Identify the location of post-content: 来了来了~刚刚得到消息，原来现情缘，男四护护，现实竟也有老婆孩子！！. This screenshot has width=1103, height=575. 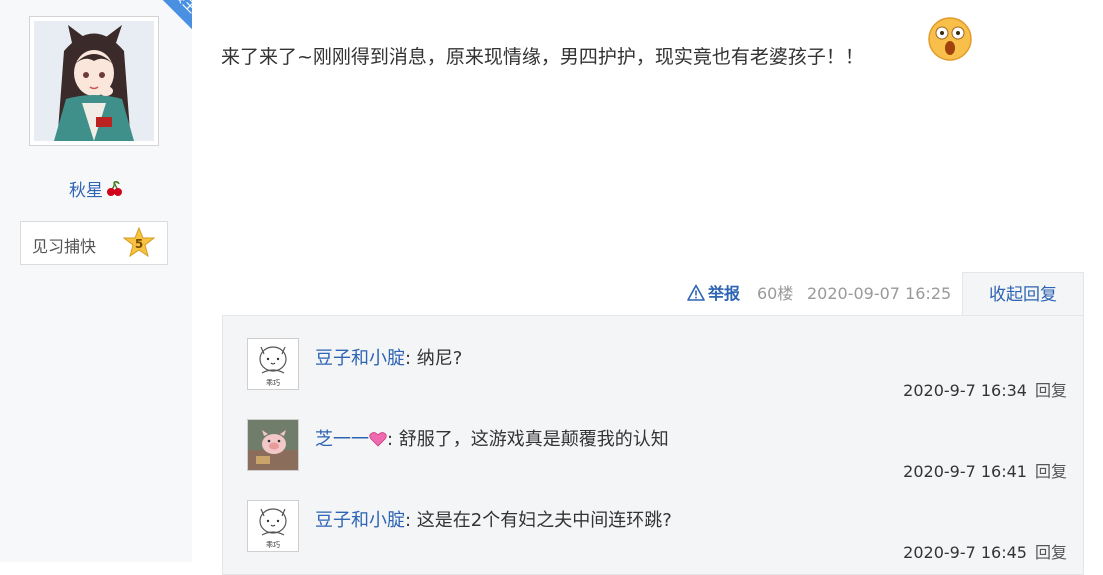
(542, 57).